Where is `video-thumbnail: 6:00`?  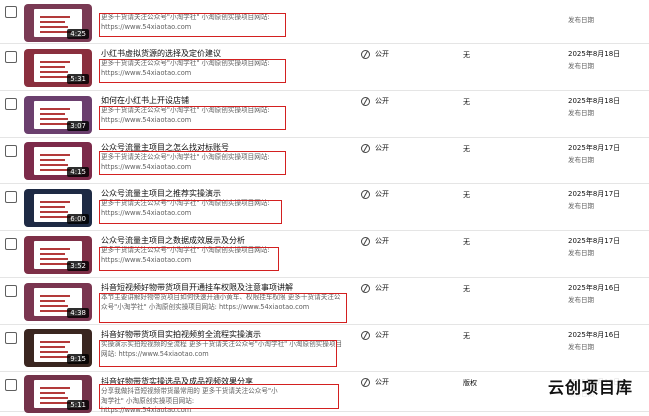
video-thumbnail: 6:00 is located at coordinates (58, 208).